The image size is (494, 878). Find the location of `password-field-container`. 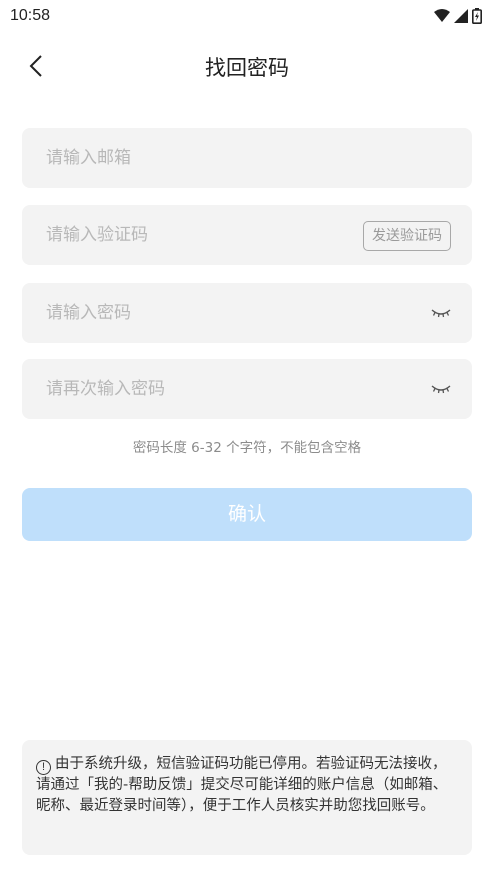

password-field-container is located at coordinates (247, 313).